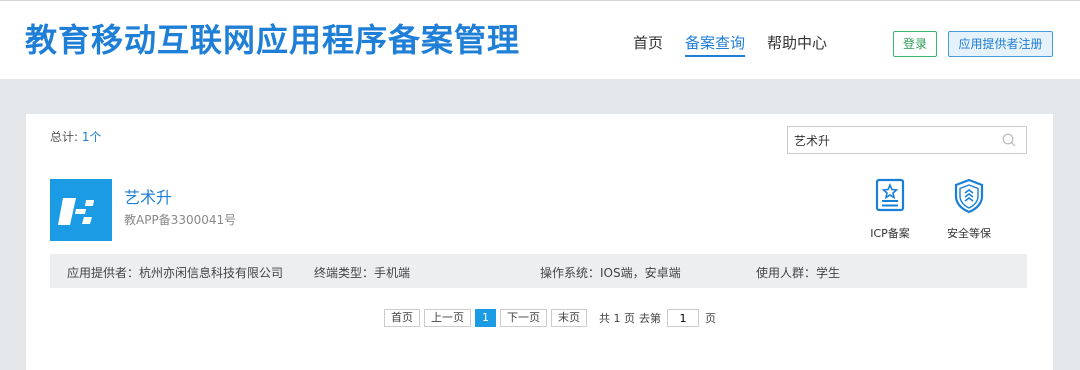 Image resolution: width=1080 pixels, height=370 pixels. I want to click on last-page-button: 末页, so click(569, 318).